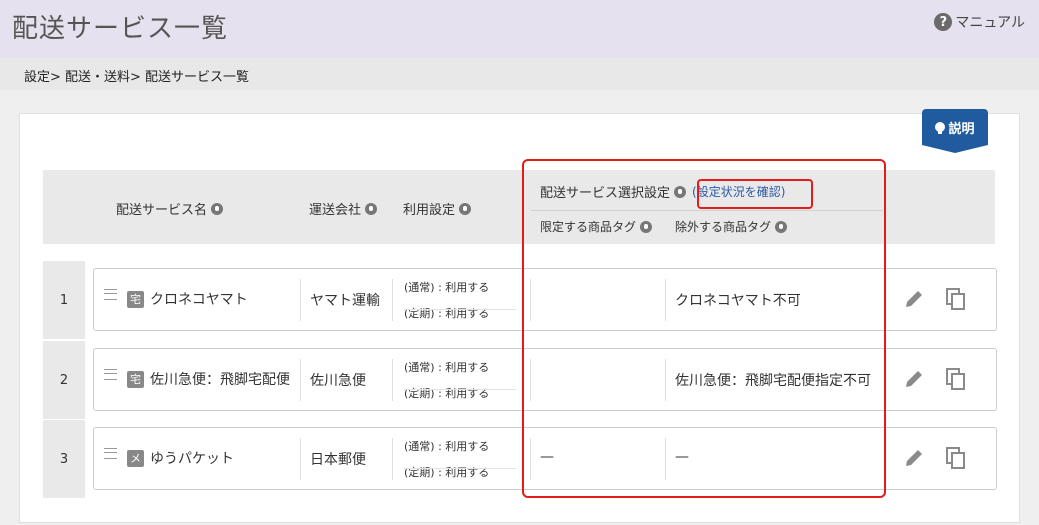 The width and height of the screenshot is (1039, 525). I want to click on col-carrier-label: 運送会社, so click(335, 210).